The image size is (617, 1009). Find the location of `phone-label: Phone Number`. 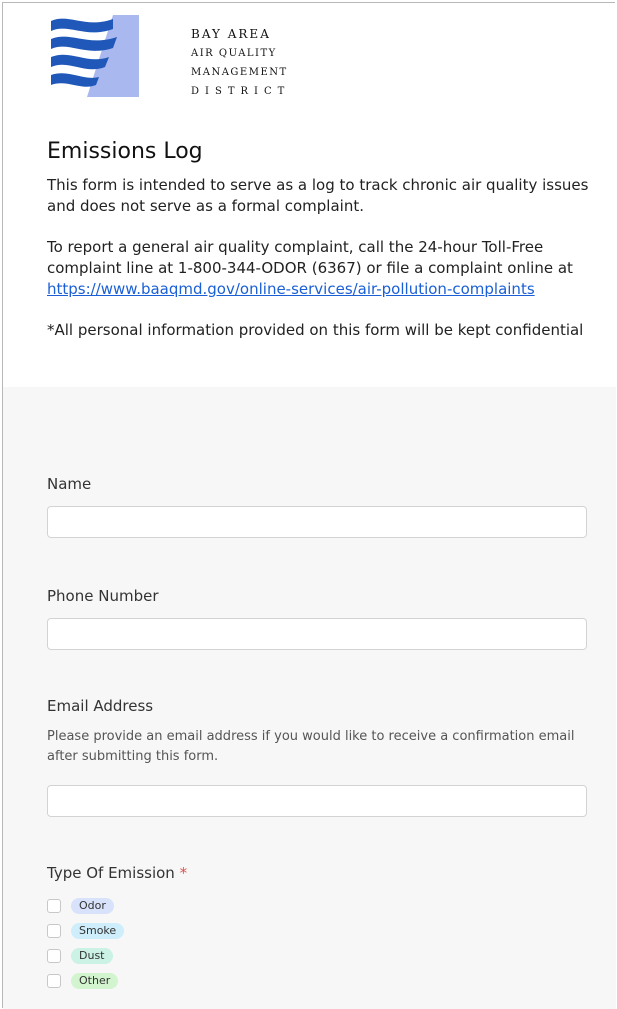

phone-label: Phone Number is located at coordinates (103, 596).